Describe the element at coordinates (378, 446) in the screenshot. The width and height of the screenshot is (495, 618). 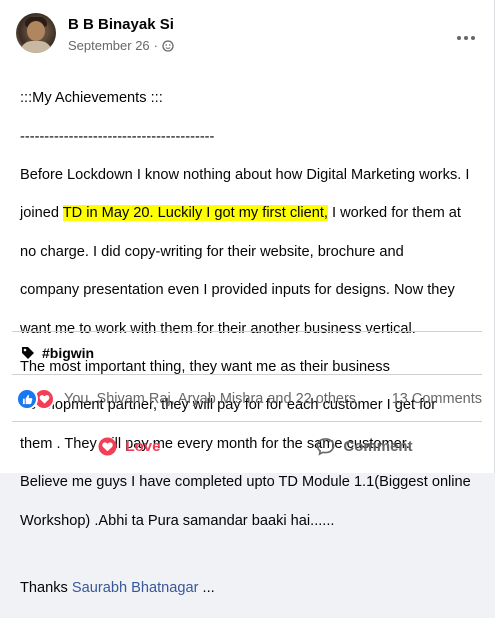
I see `comment-label: Comment` at that location.